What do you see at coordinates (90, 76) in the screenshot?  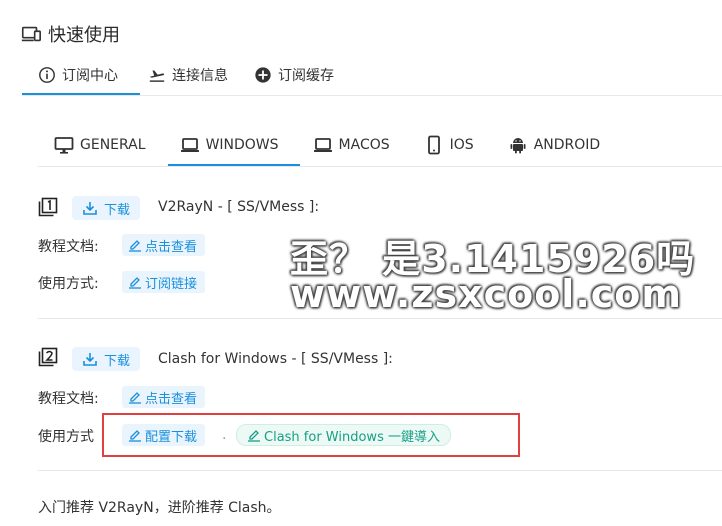 I see `tab-label: 订阅中心` at bounding box center [90, 76].